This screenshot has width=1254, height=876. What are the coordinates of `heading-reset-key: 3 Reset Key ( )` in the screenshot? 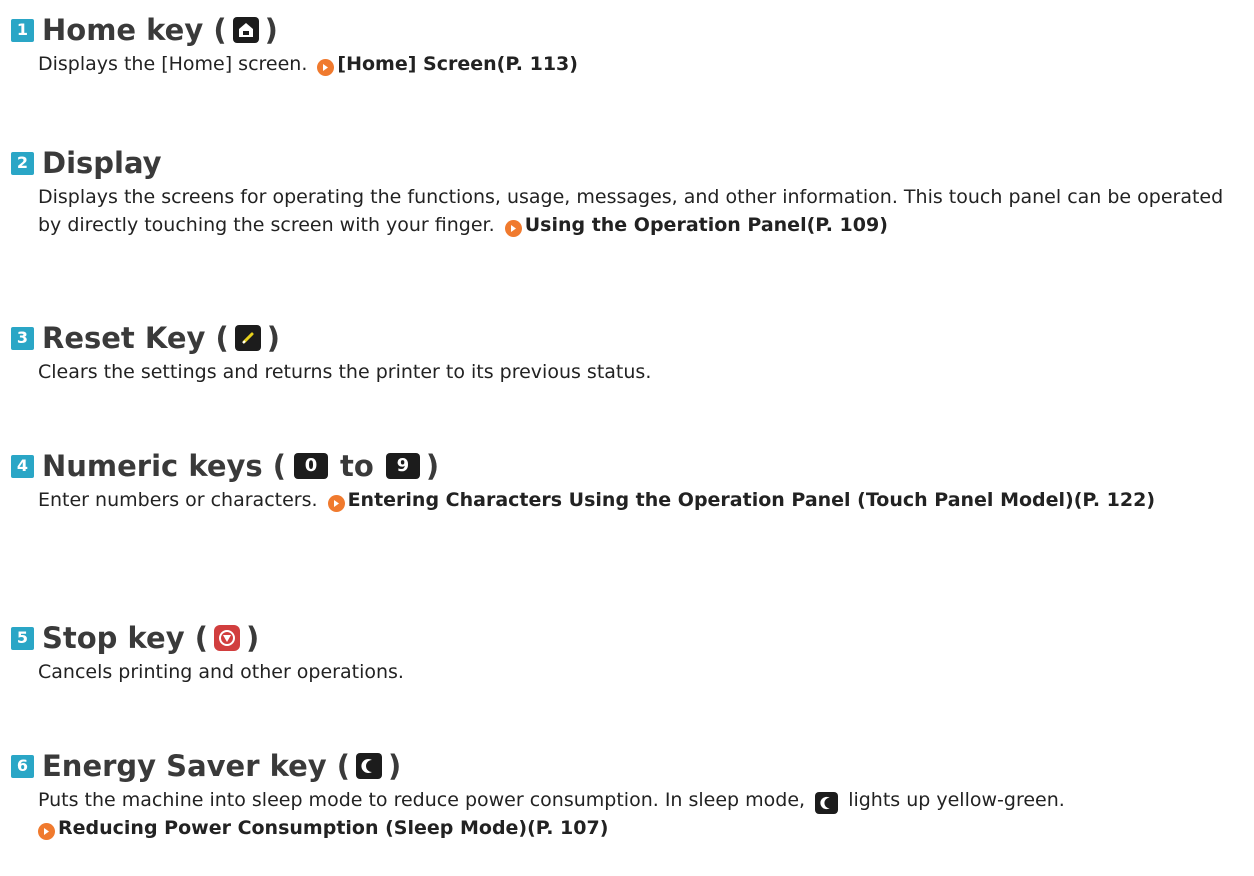 It's located at (632, 338).